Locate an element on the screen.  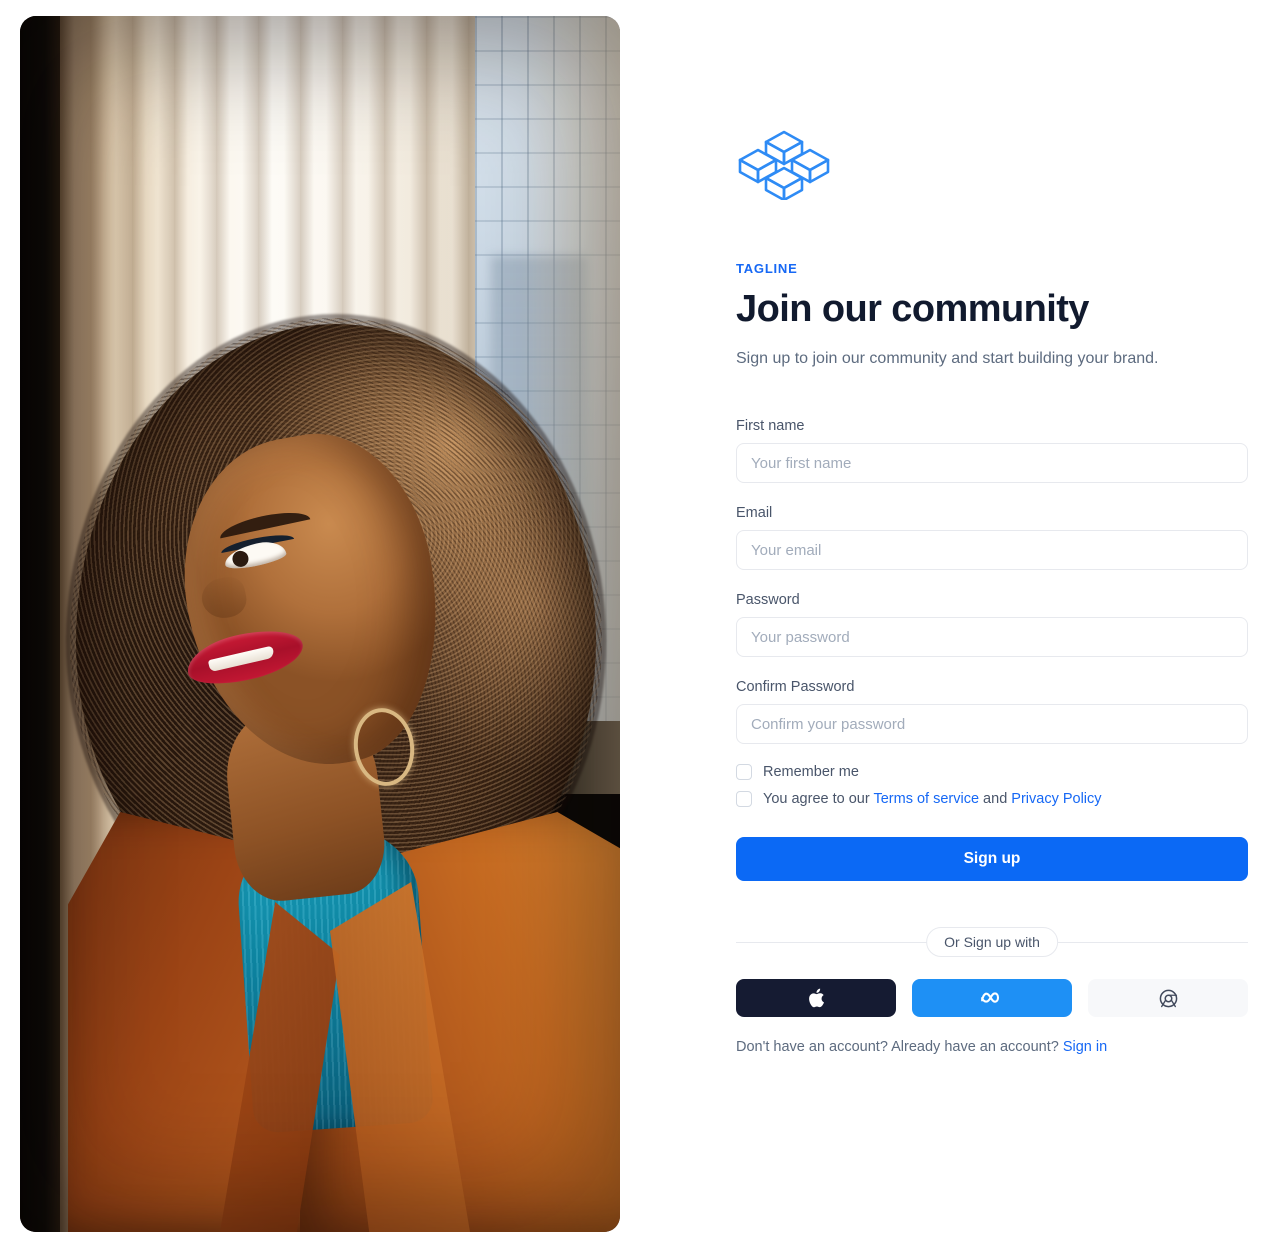
signup-with-google-button is located at coordinates (1168, 998).